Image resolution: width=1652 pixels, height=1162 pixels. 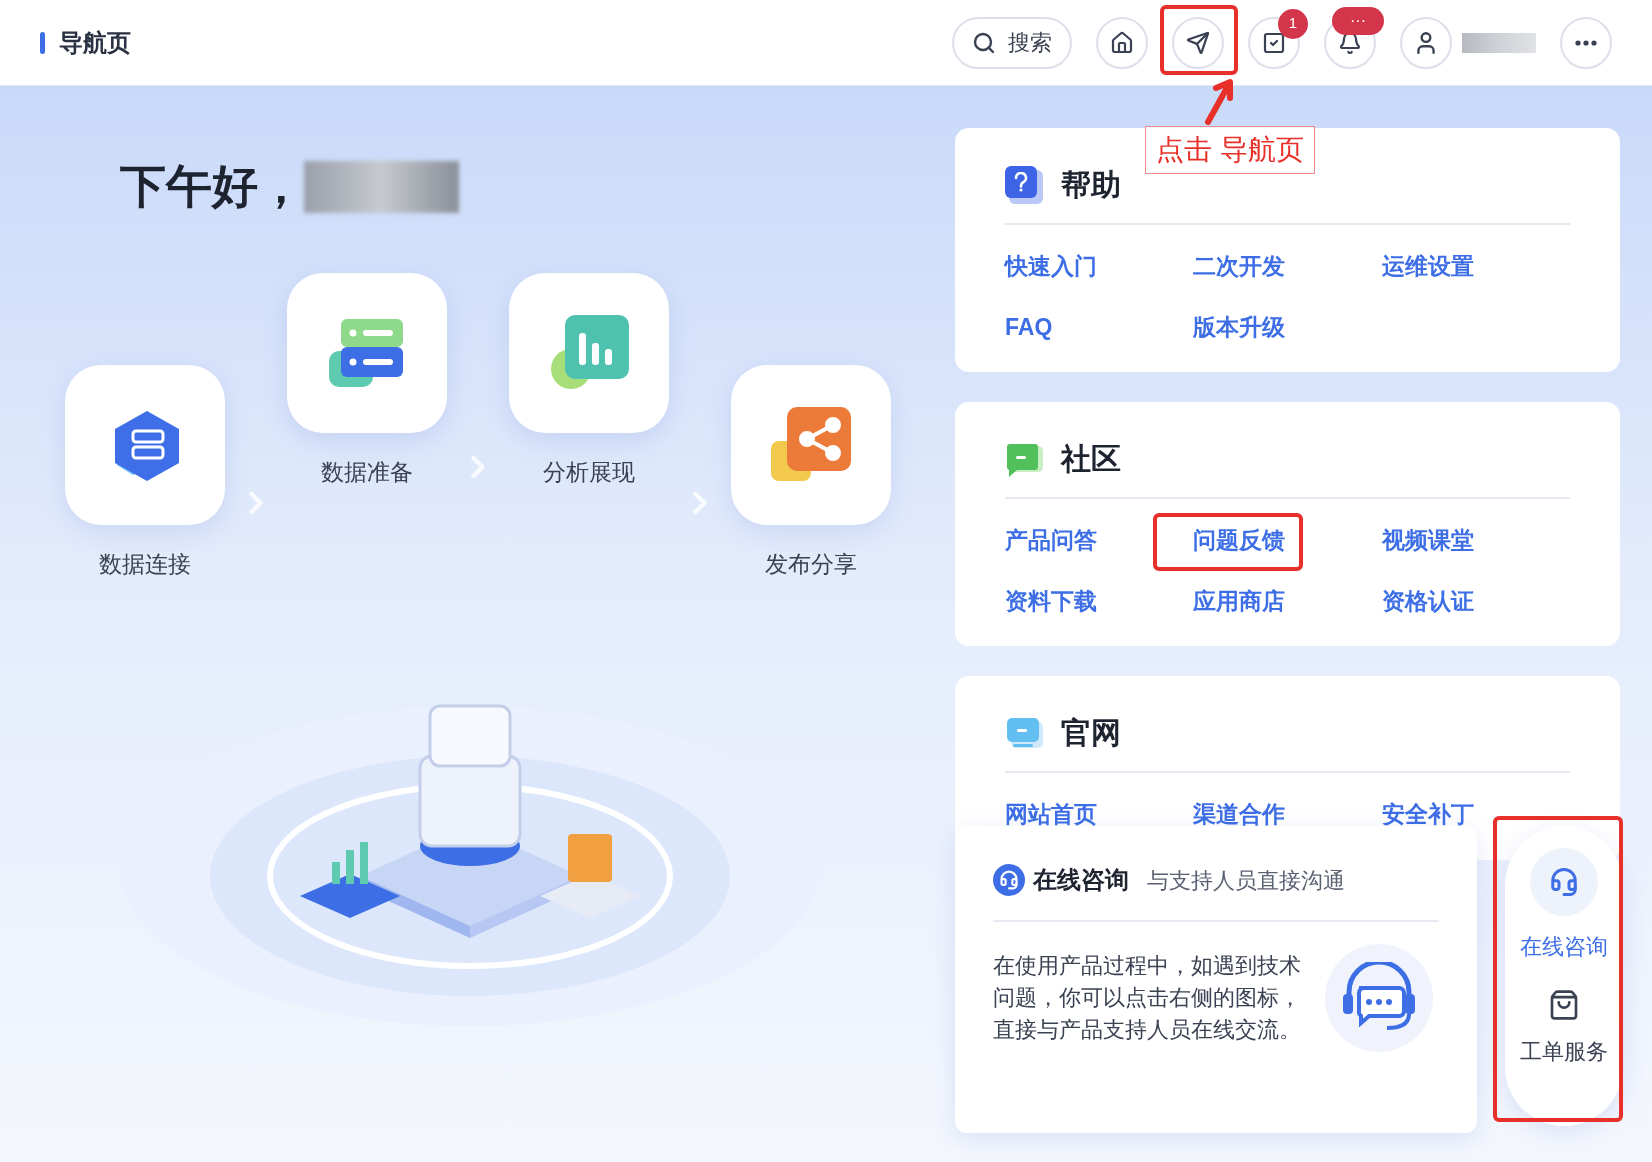 What do you see at coordinates (1427, 814) in the screenshot?
I see `section-link: 安全补丁` at bounding box center [1427, 814].